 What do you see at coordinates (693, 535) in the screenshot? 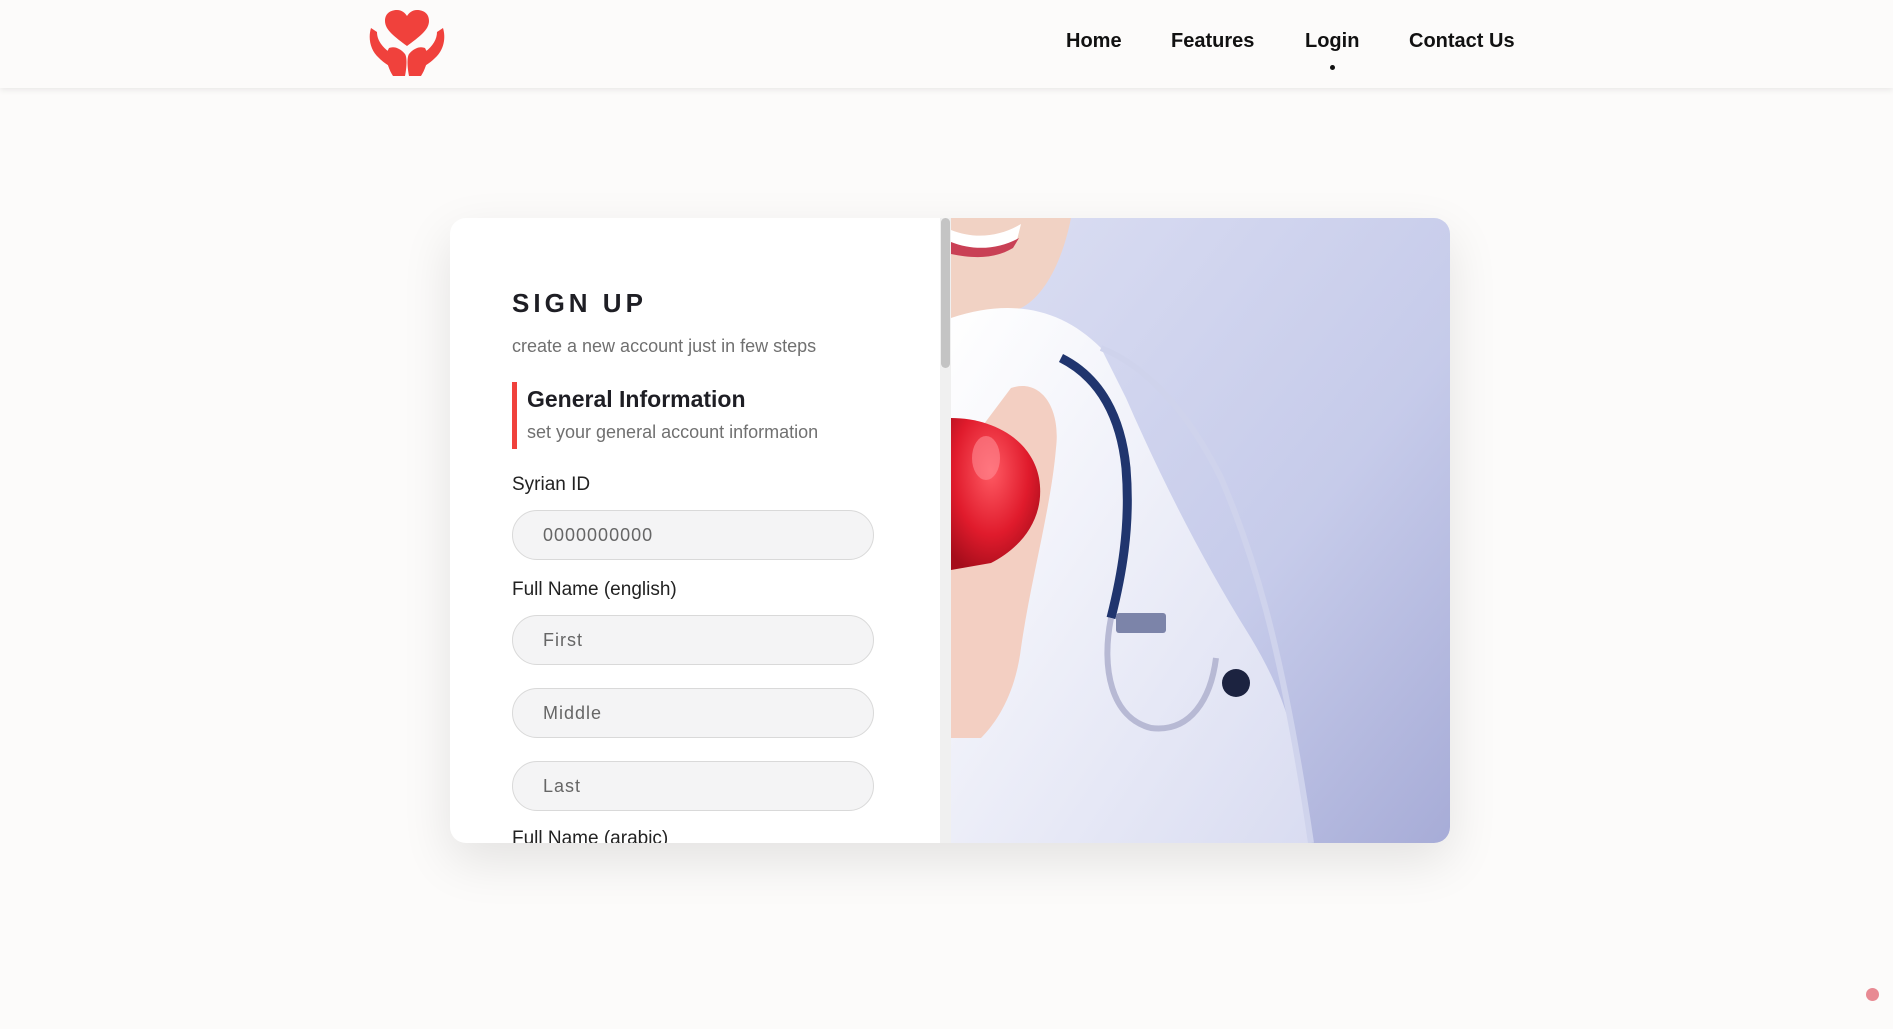
I see `syrian-id-input` at bounding box center [693, 535].